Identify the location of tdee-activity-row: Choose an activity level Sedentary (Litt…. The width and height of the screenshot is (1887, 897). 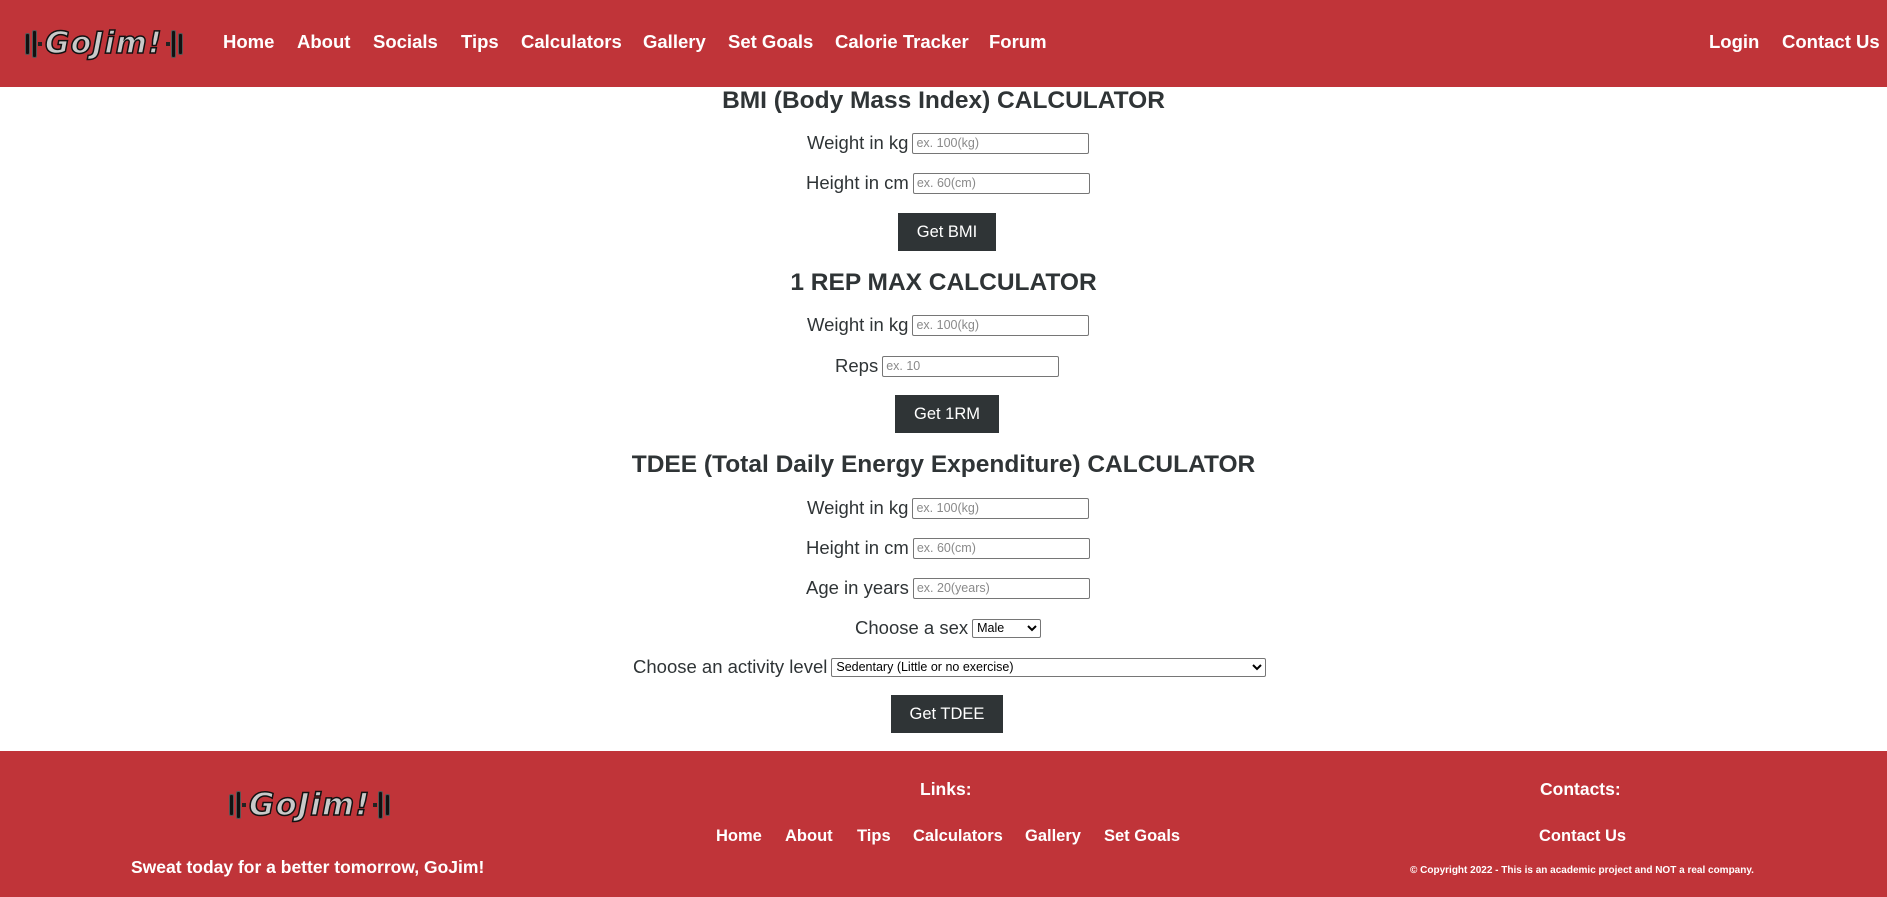
(950, 667).